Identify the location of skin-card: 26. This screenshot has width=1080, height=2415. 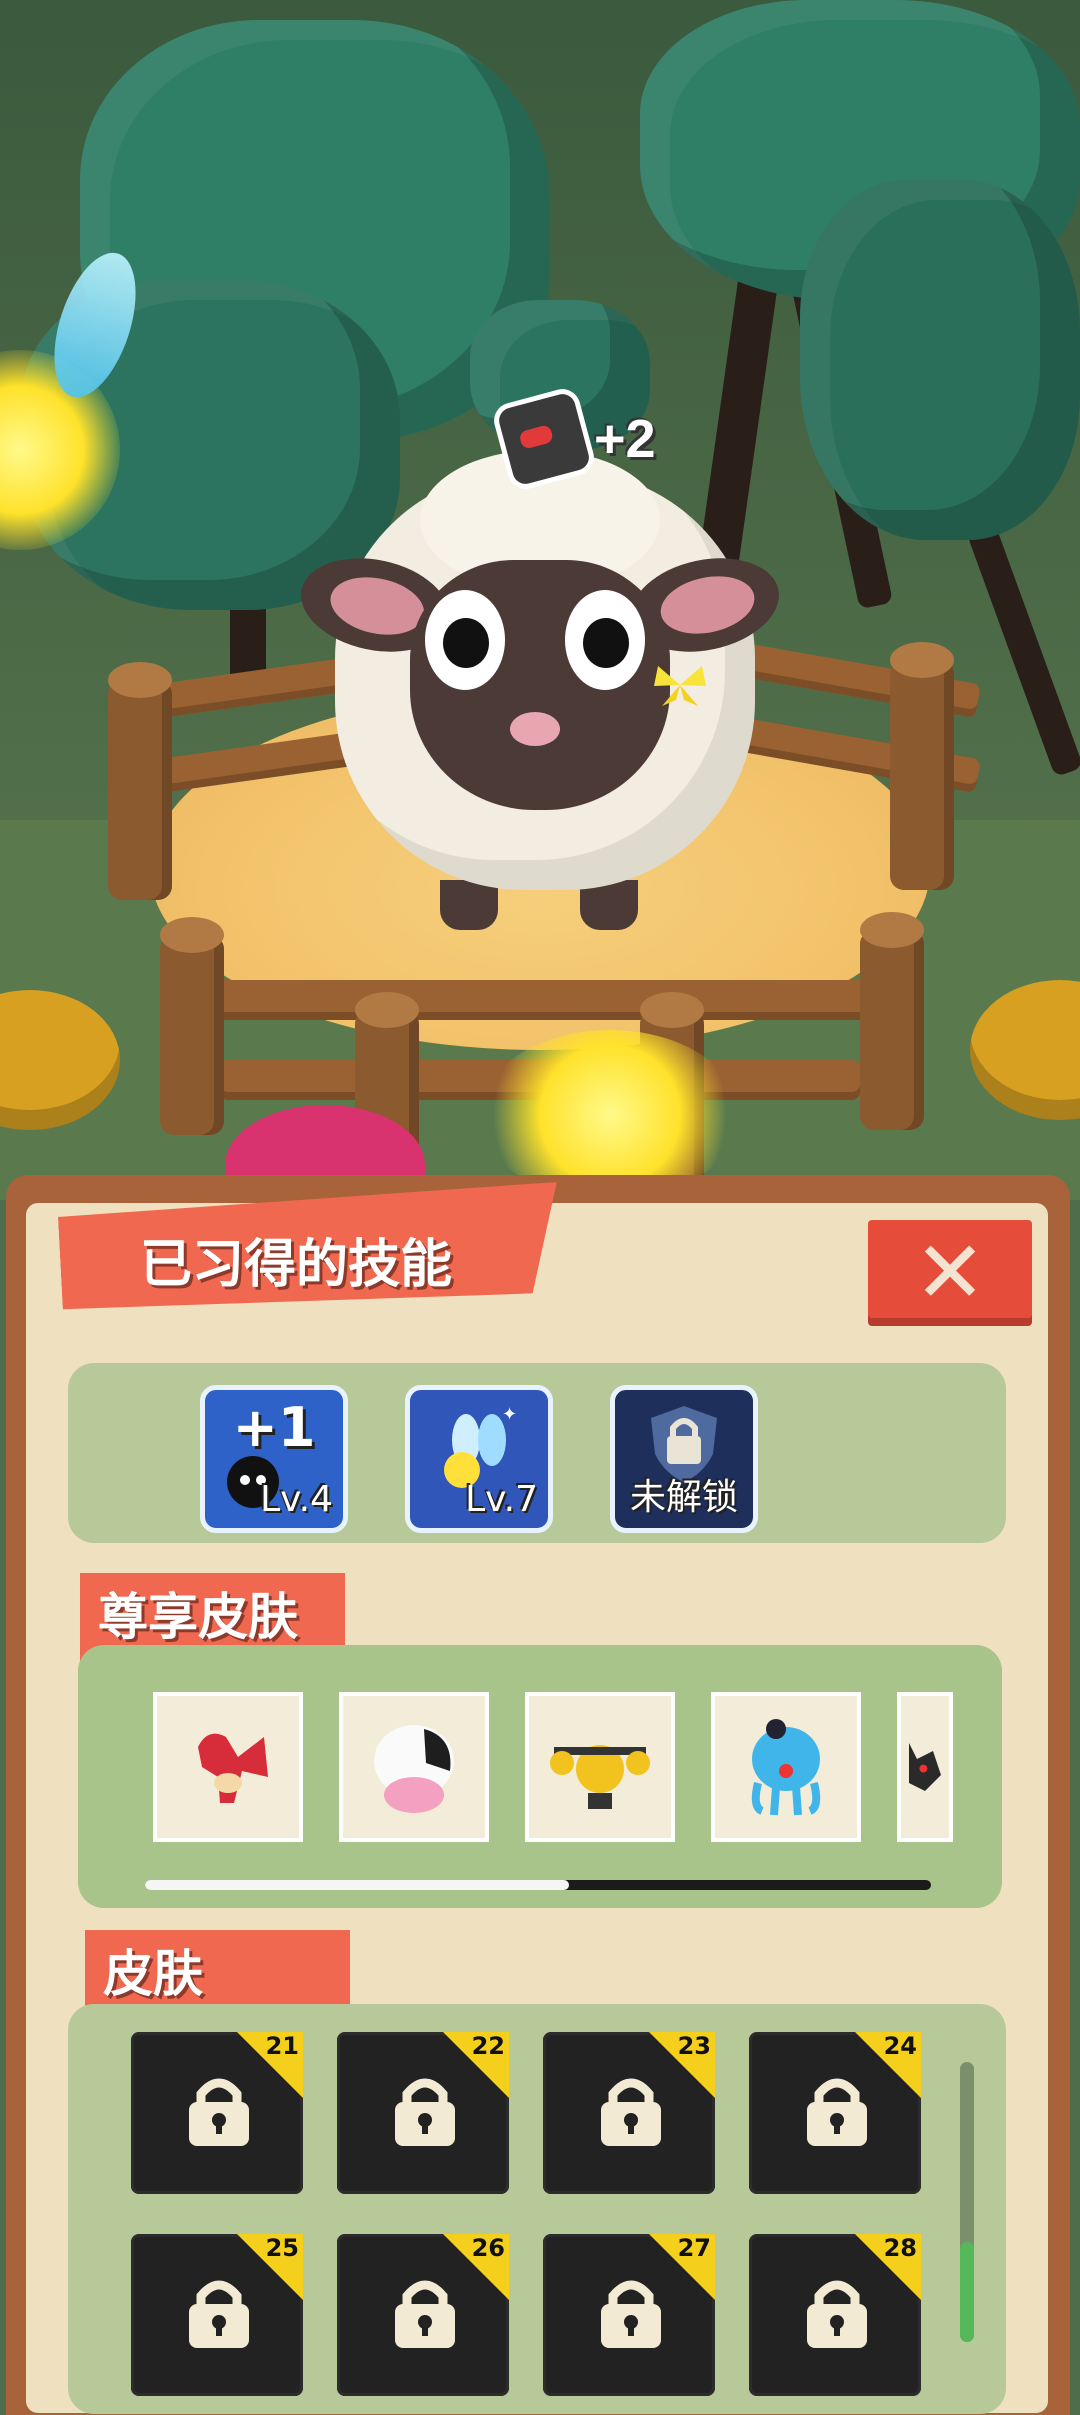
(423, 2315).